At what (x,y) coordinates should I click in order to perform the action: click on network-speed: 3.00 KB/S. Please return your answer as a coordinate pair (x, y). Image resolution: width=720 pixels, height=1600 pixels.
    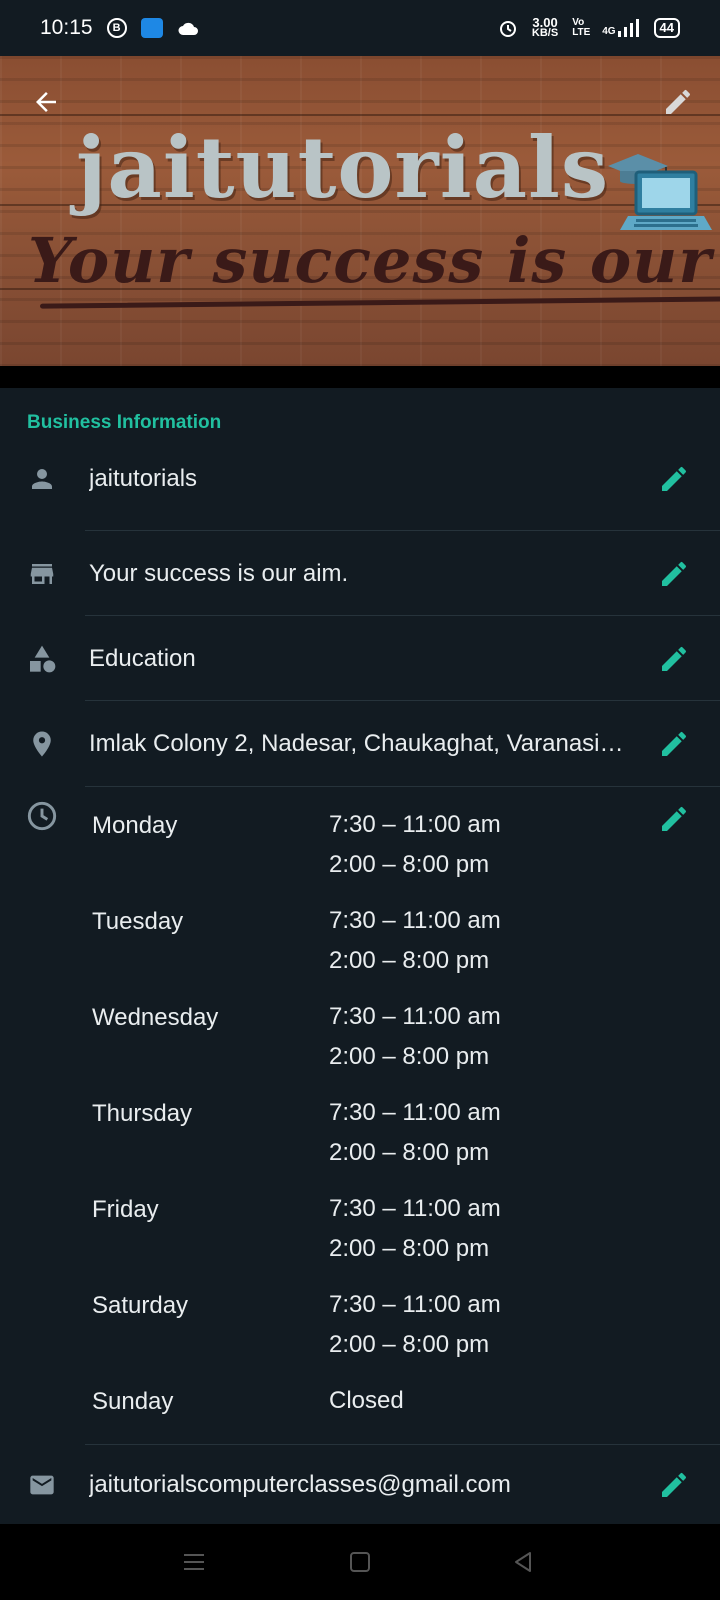
    Looking at the image, I should click on (545, 27).